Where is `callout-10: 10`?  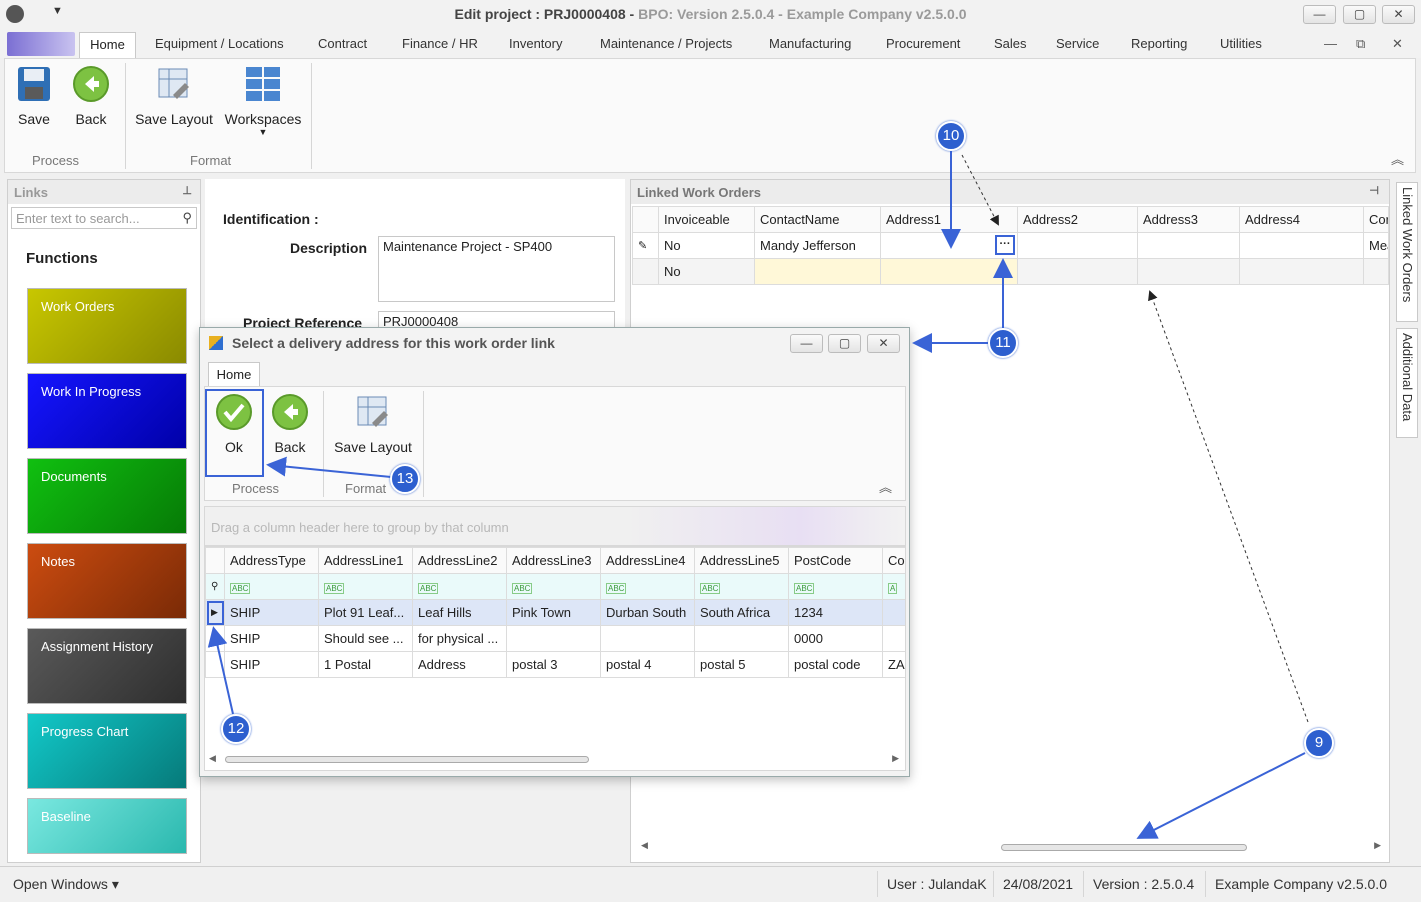
callout-10: 10 is located at coordinates (951, 136).